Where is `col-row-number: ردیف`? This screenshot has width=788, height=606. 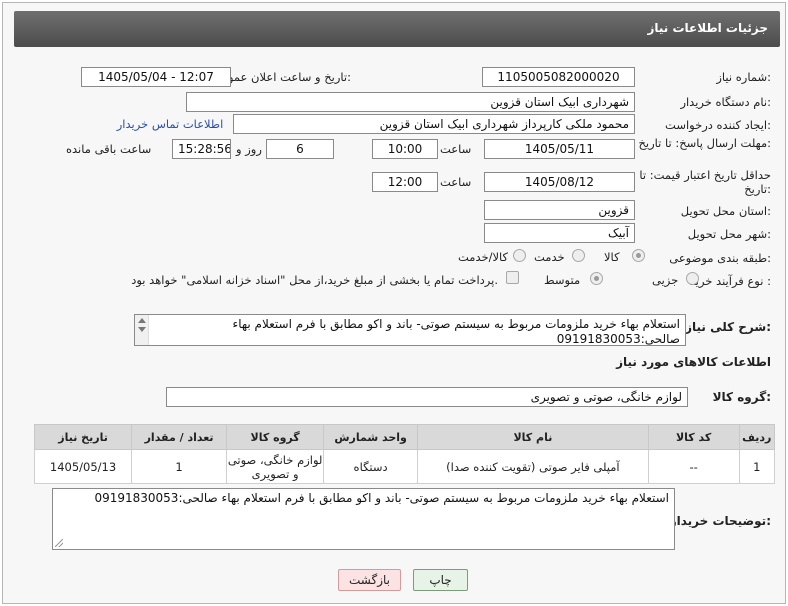 col-row-number: ردیف is located at coordinates (757, 437).